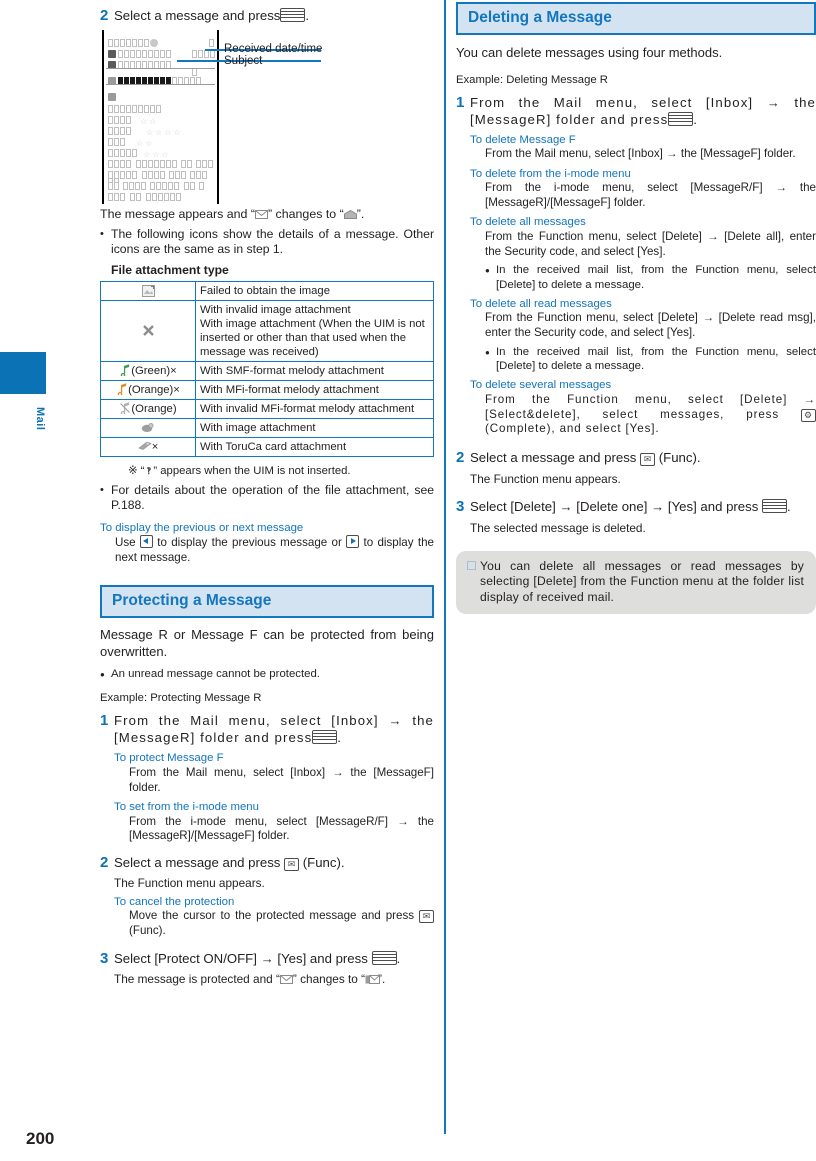  Describe the element at coordinates (170, 269) in the screenshot. I see `file-attachment-caption: File attachment type` at that location.